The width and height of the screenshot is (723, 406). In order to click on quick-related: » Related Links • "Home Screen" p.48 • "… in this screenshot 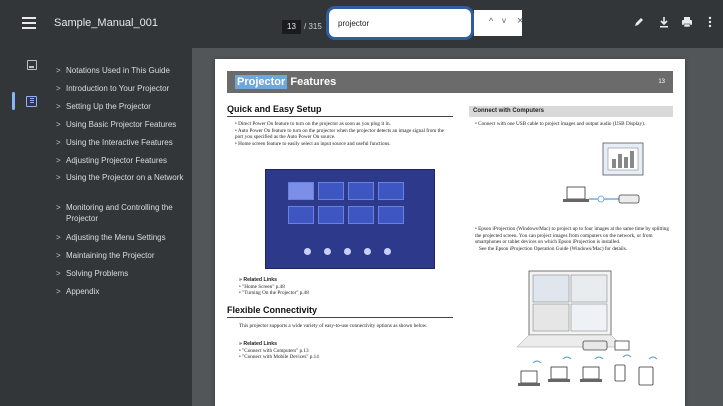, I will do `click(346, 287)`.